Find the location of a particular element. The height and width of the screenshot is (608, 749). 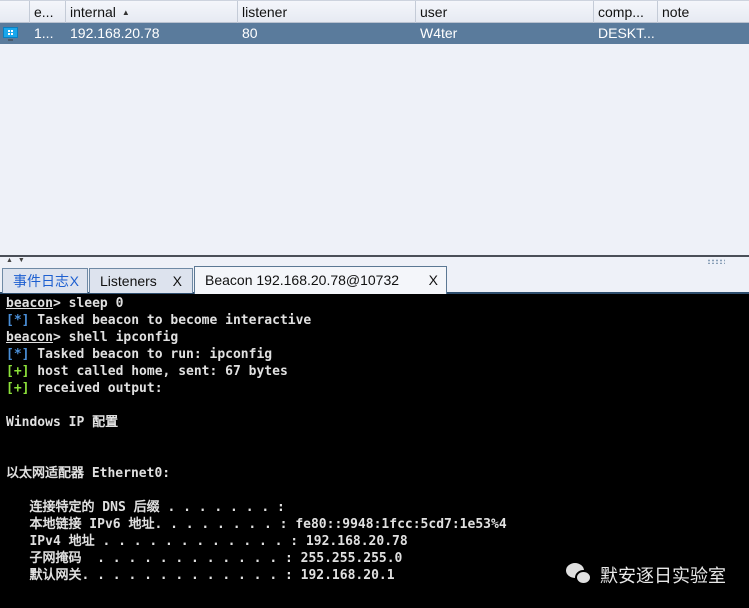

wechat-icon is located at coordinates (580, 575).